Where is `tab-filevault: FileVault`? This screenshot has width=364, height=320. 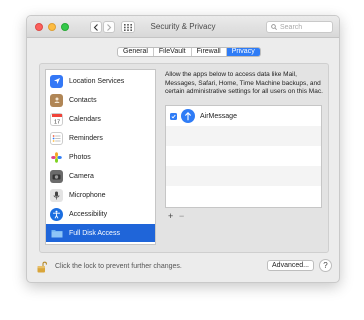 tab-filevault: FileVault is located at coordinates (173, 52).